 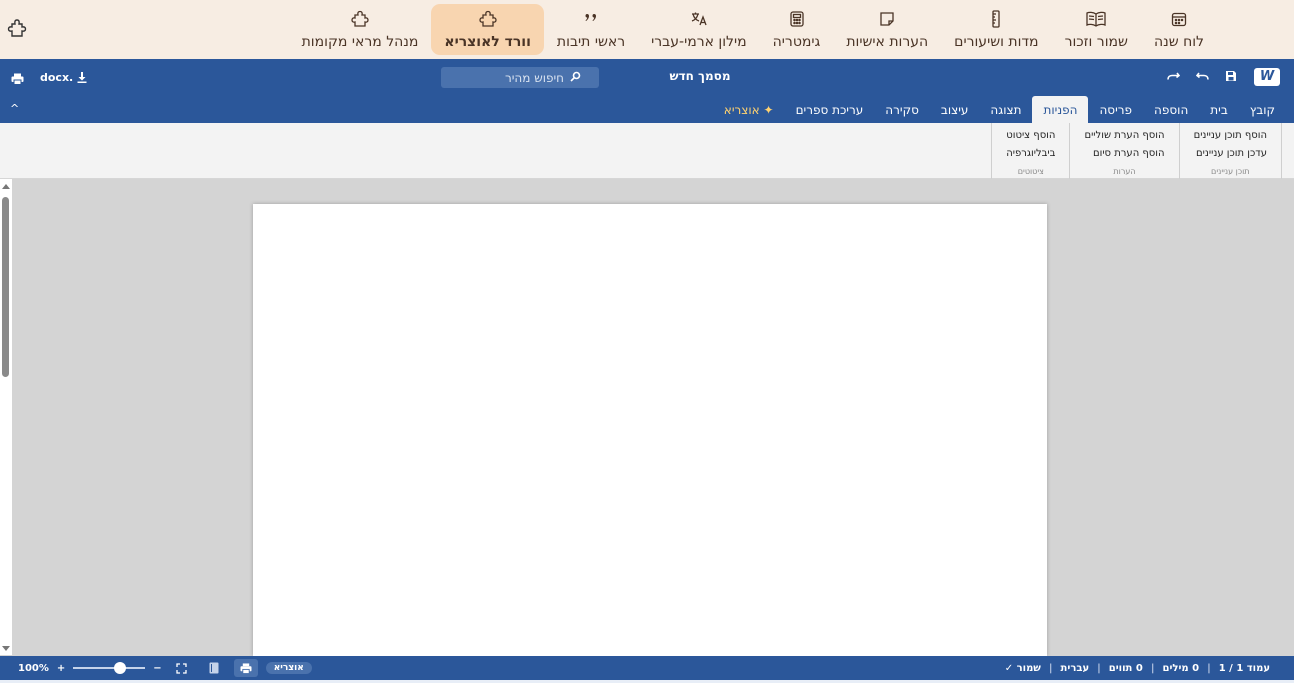 I want to click on undo-button, so click(x=1202, y=76).